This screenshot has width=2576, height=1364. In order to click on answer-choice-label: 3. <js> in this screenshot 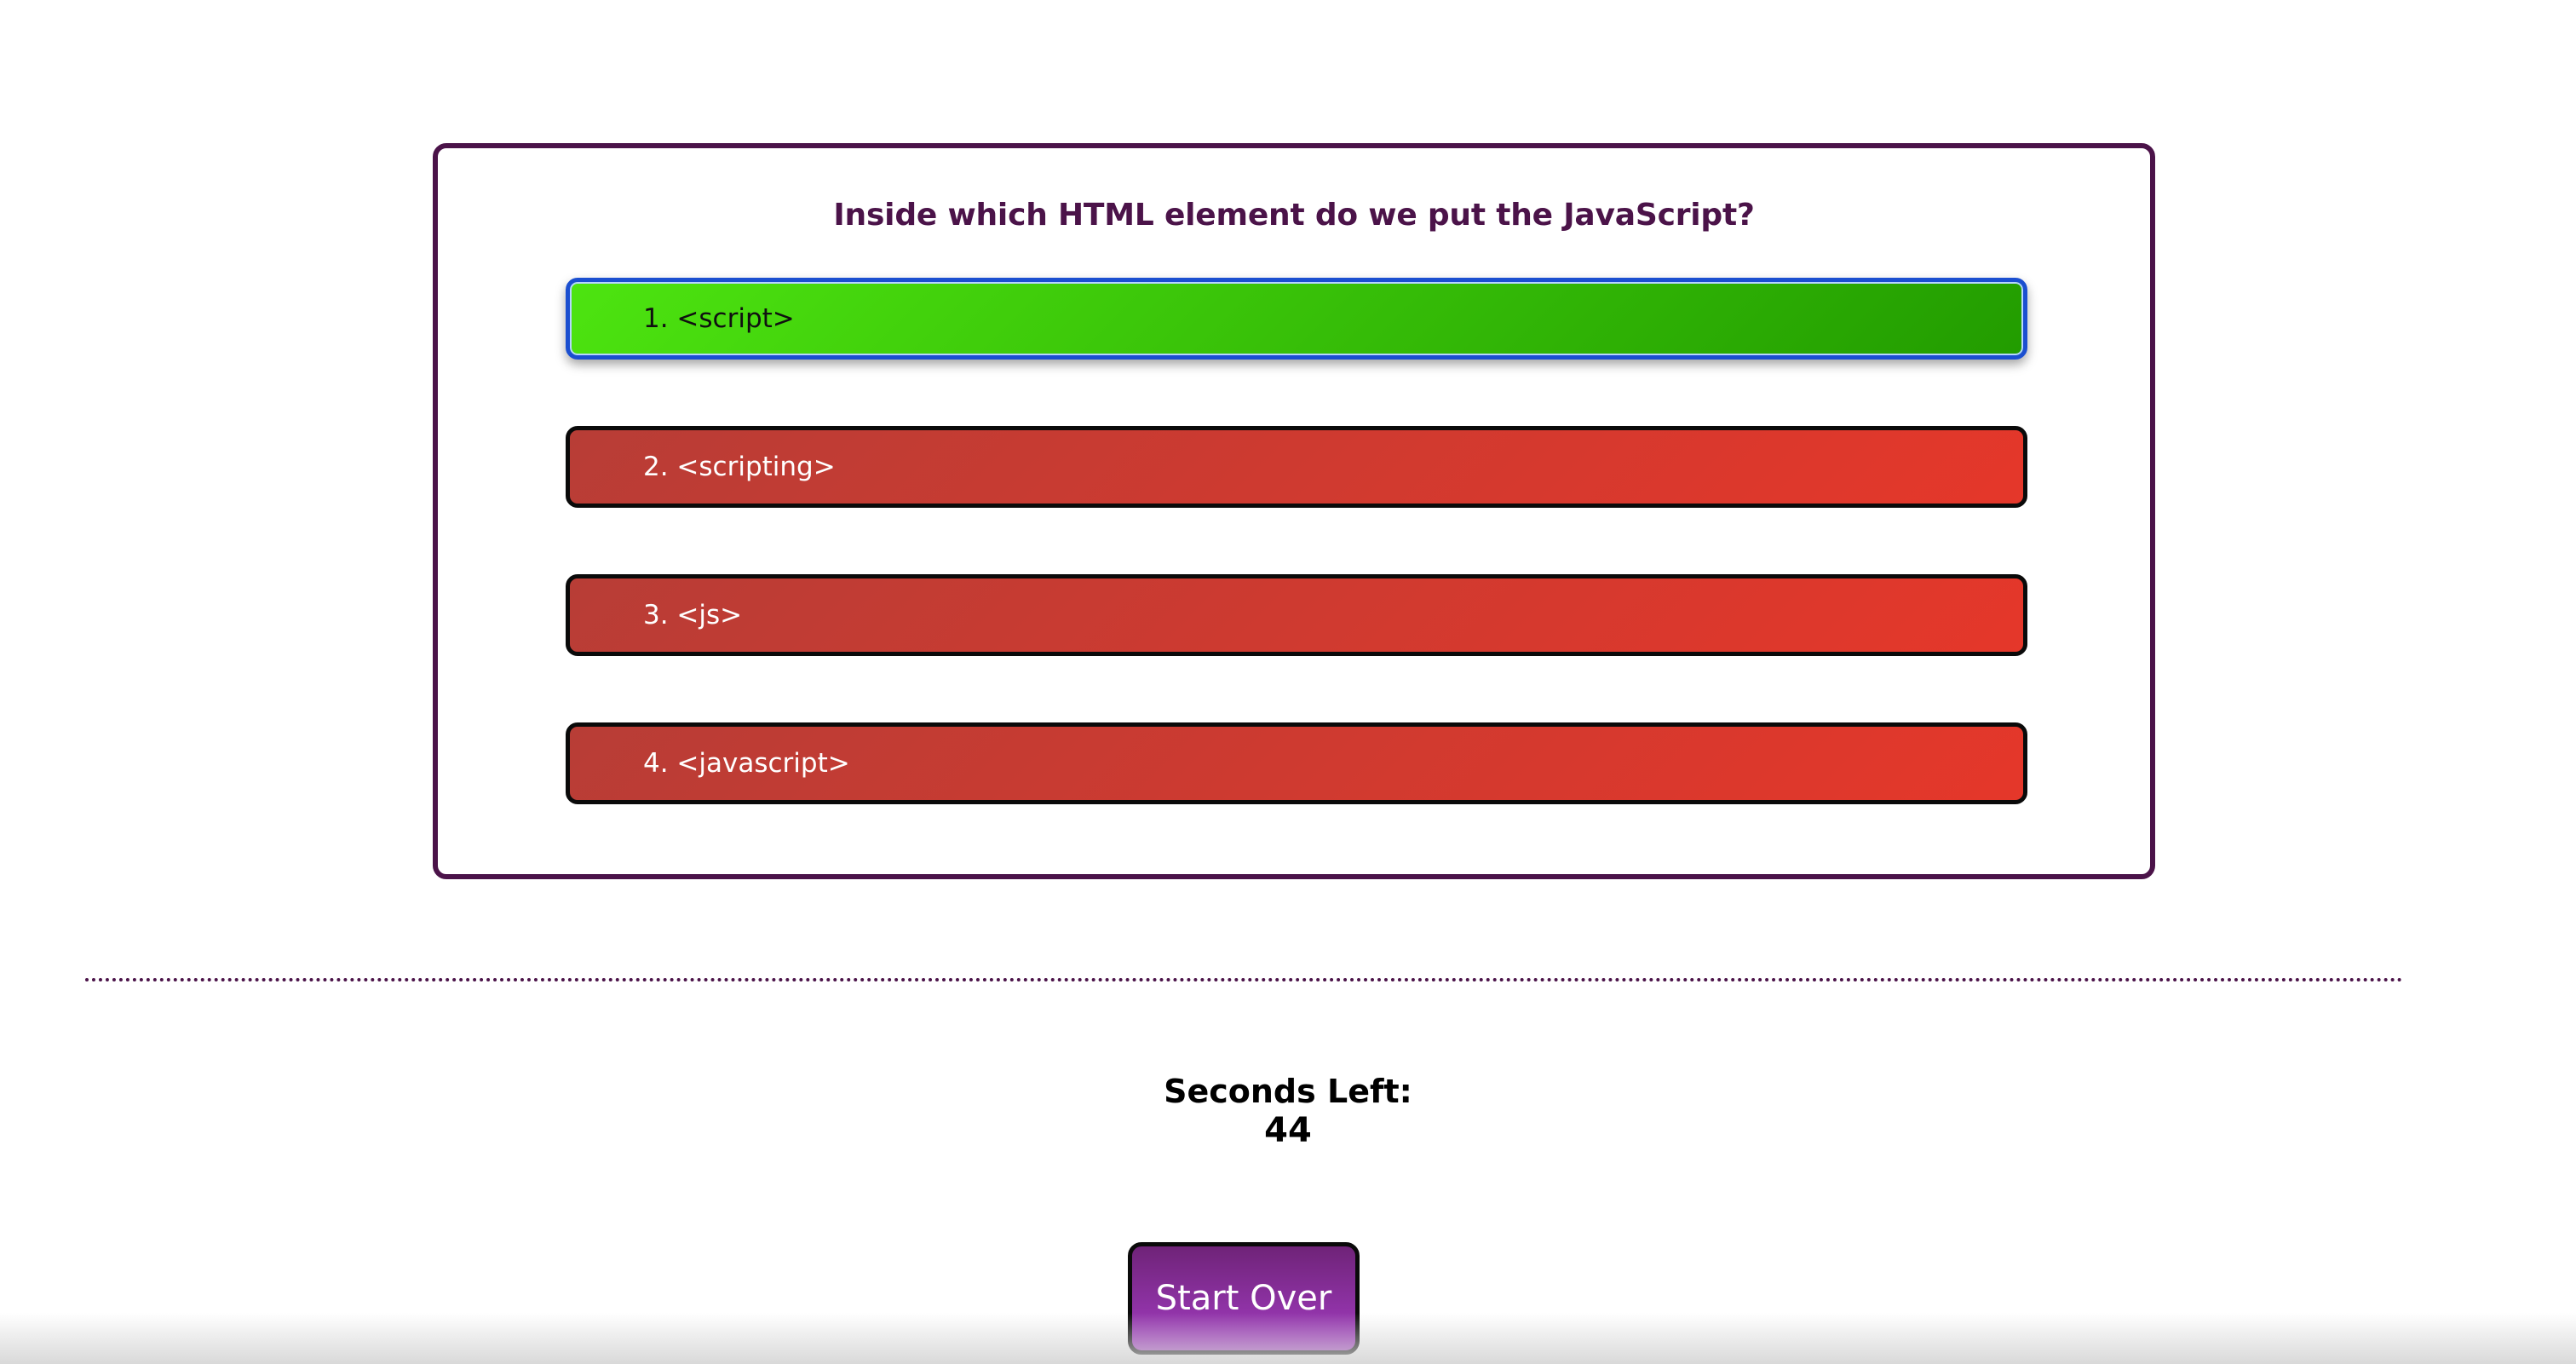, I will do `click(693, 615)`.